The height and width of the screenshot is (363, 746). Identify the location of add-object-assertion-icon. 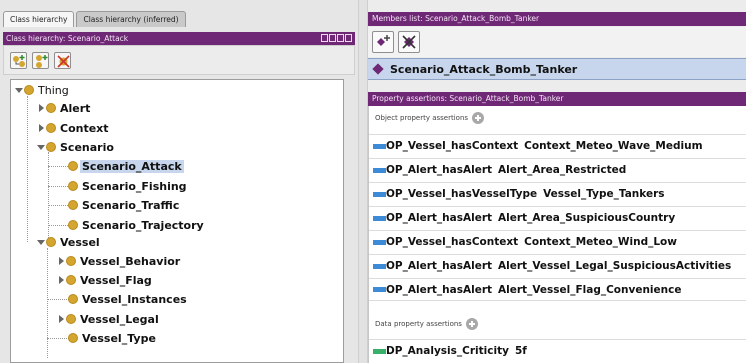
(478, 118).